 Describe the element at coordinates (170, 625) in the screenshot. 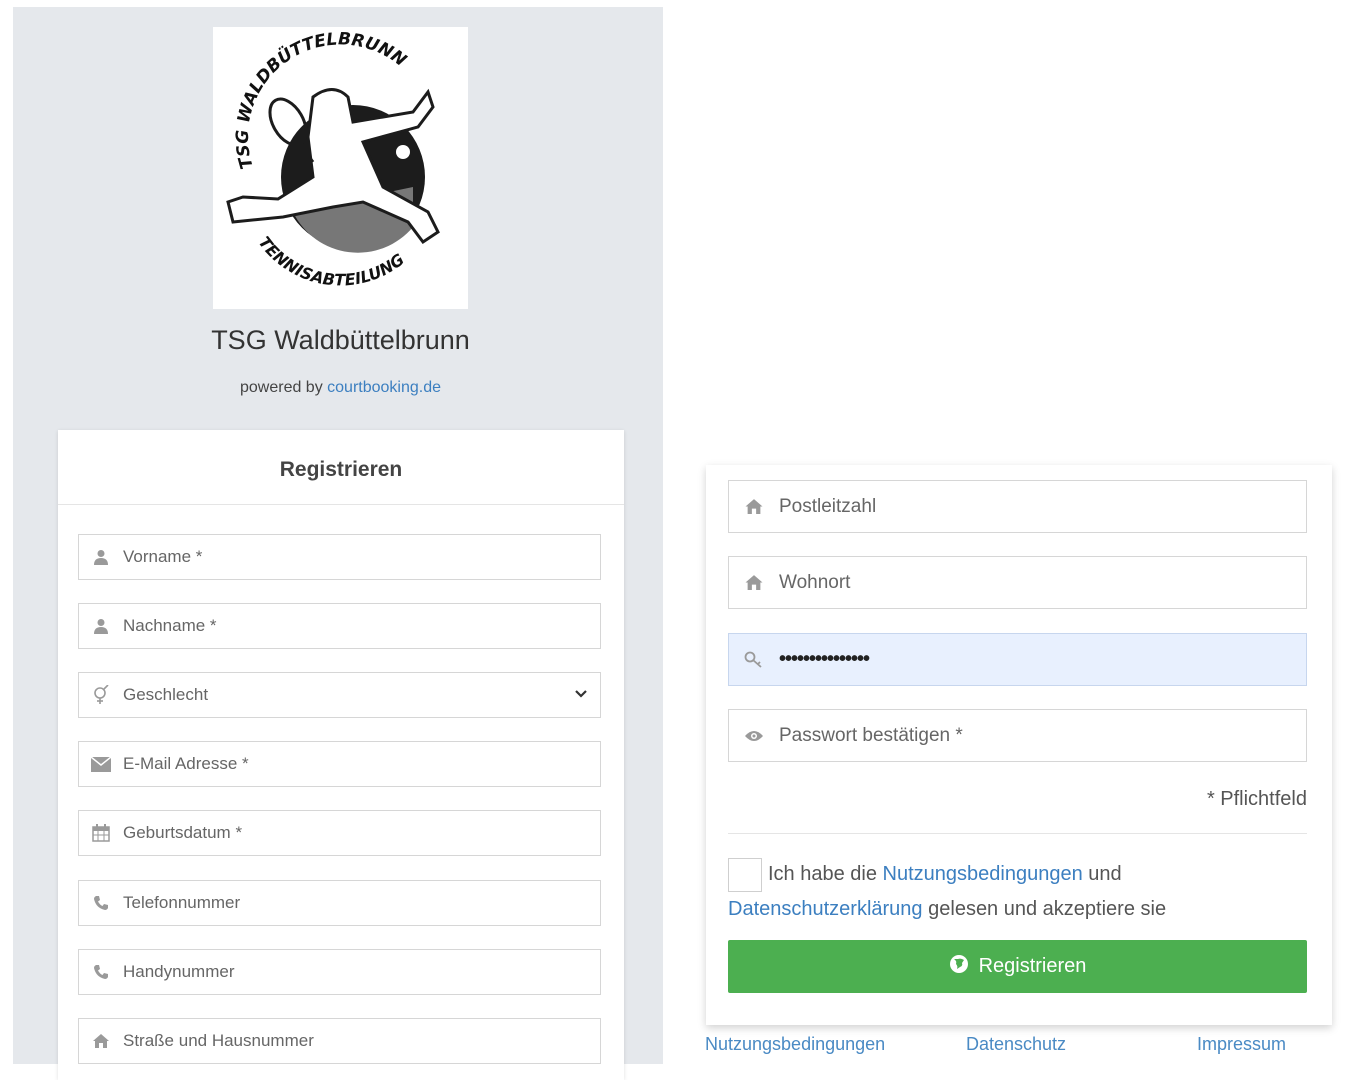

I see `lastname-placeholder: Nachname *` at that location.